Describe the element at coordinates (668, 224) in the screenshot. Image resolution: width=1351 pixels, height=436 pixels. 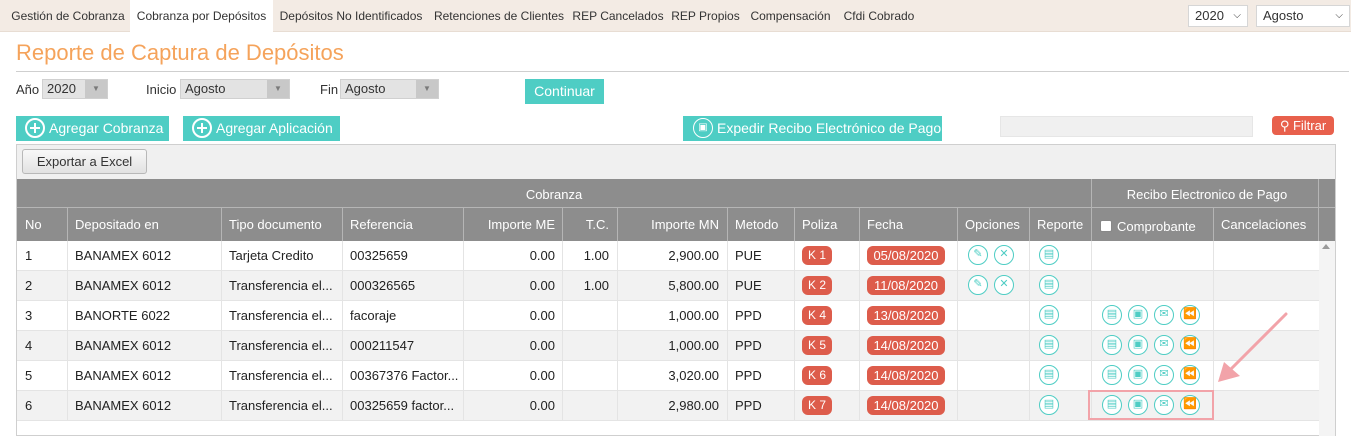
I see `col-header-importe-mn: Importe MN` at that location.